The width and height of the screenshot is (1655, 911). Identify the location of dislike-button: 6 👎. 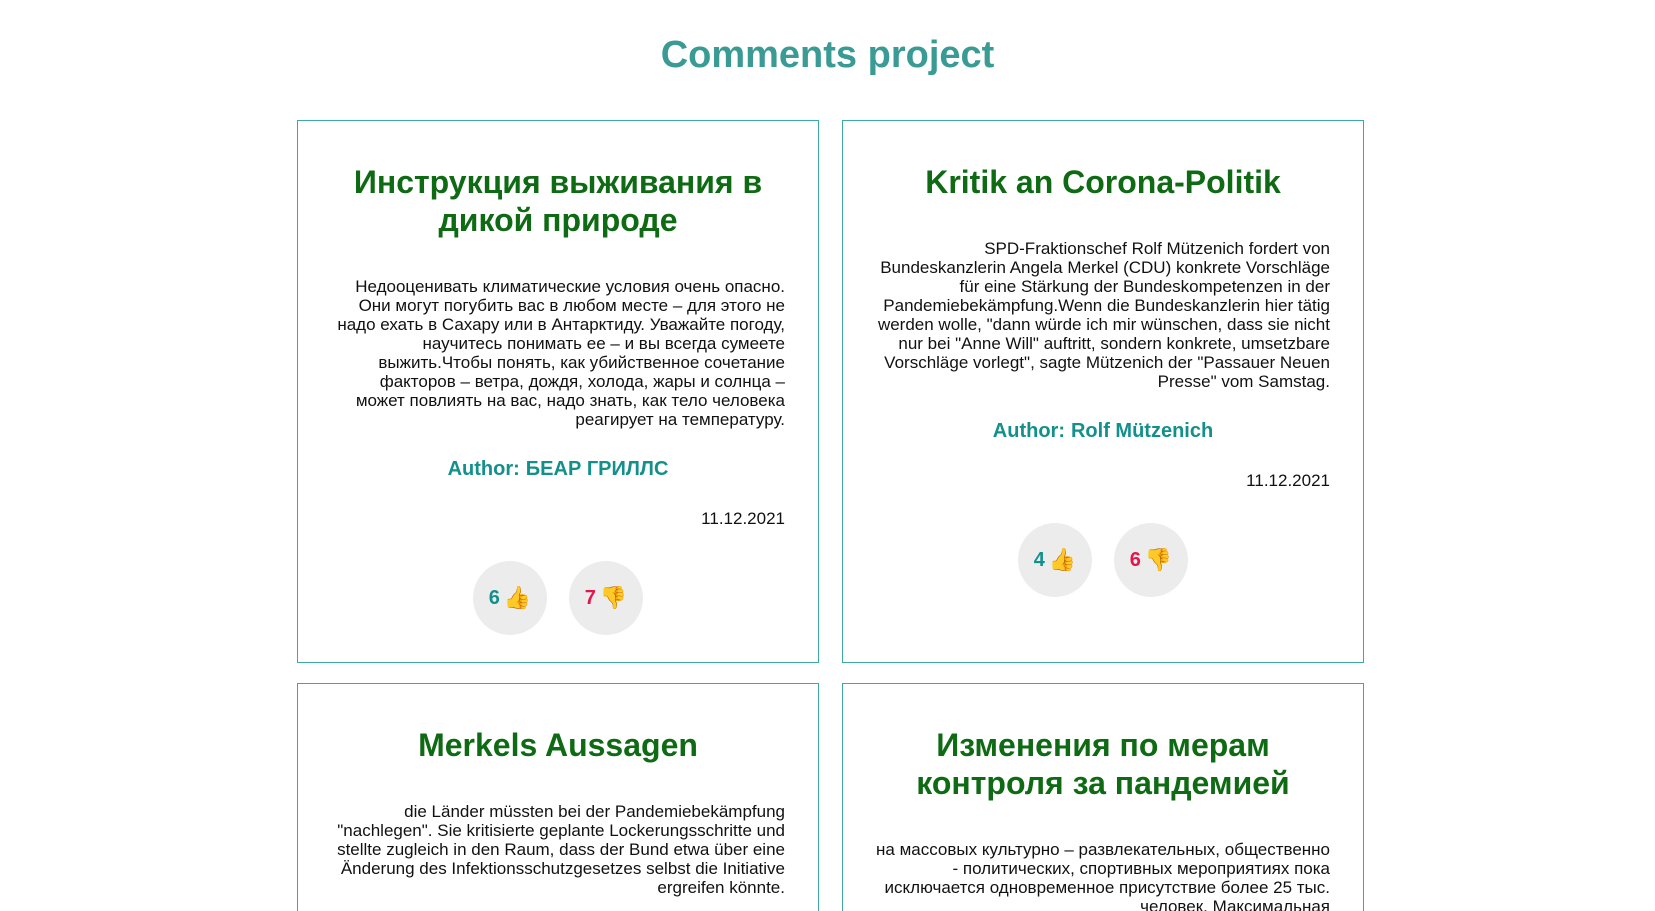
(1151, 560).